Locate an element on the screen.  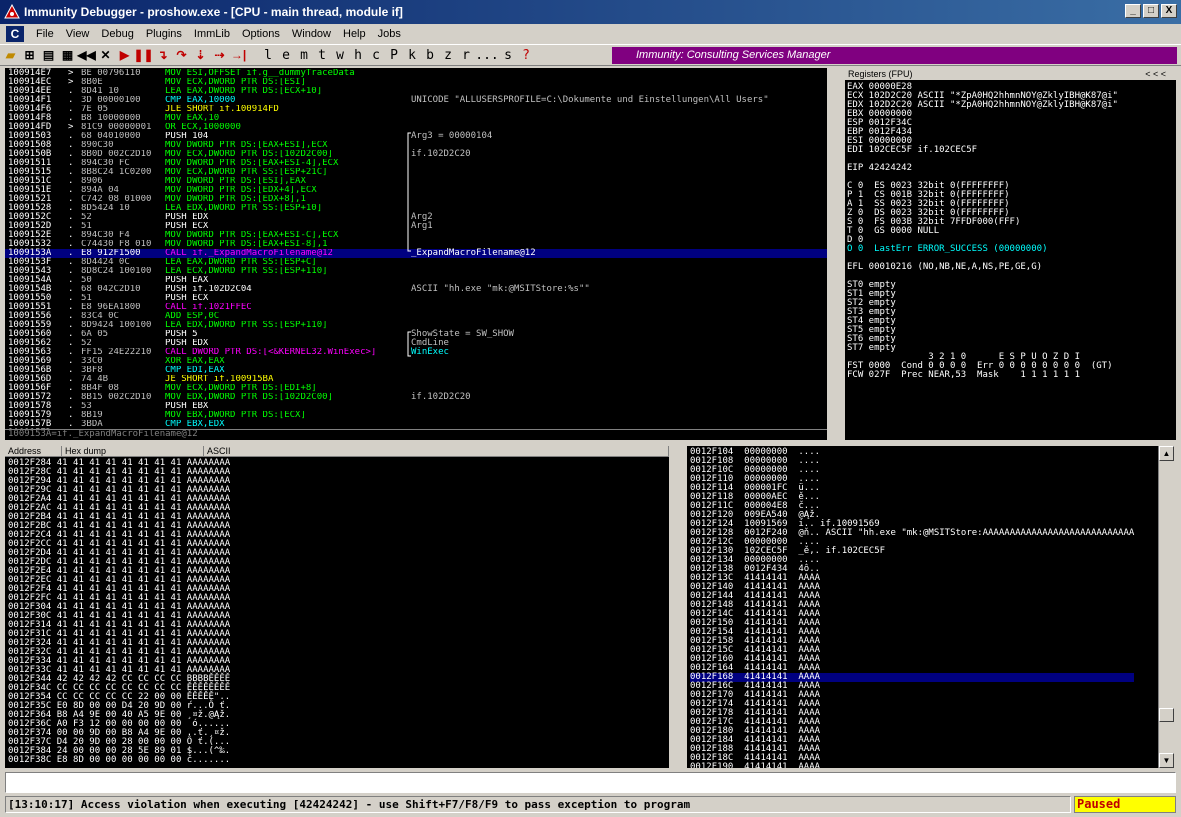
toolbar-e: e is located at coordinates (286, 55).